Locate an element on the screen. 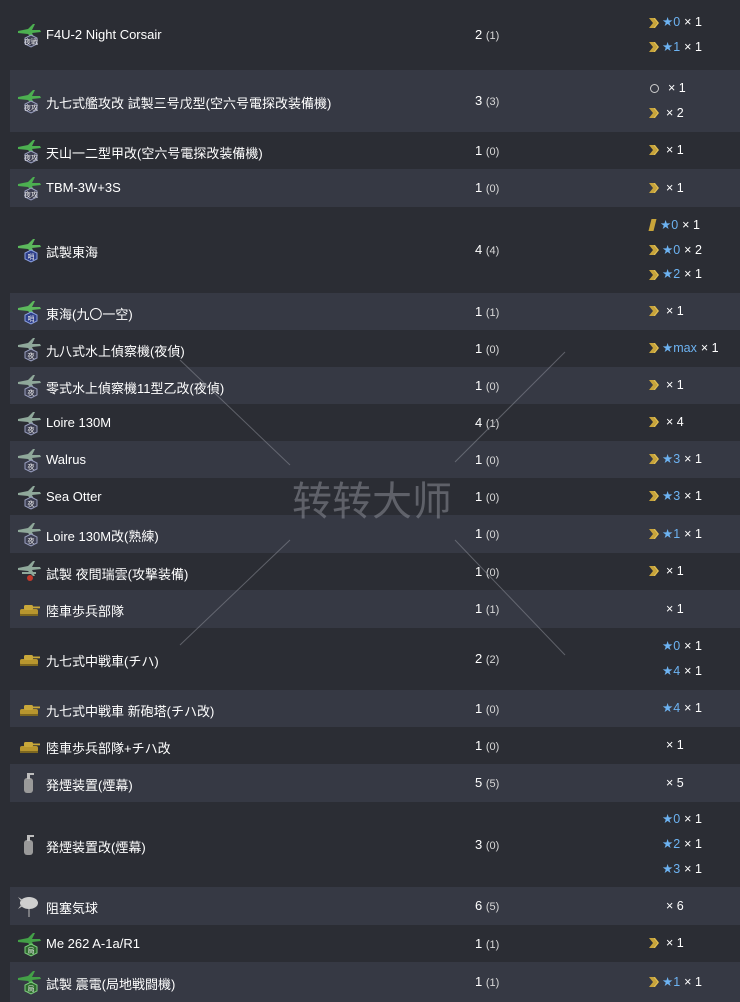 The image size is (740, 1002). equipment-name: Me 262 A-1a/R1 is located at coordinates (93, 943).